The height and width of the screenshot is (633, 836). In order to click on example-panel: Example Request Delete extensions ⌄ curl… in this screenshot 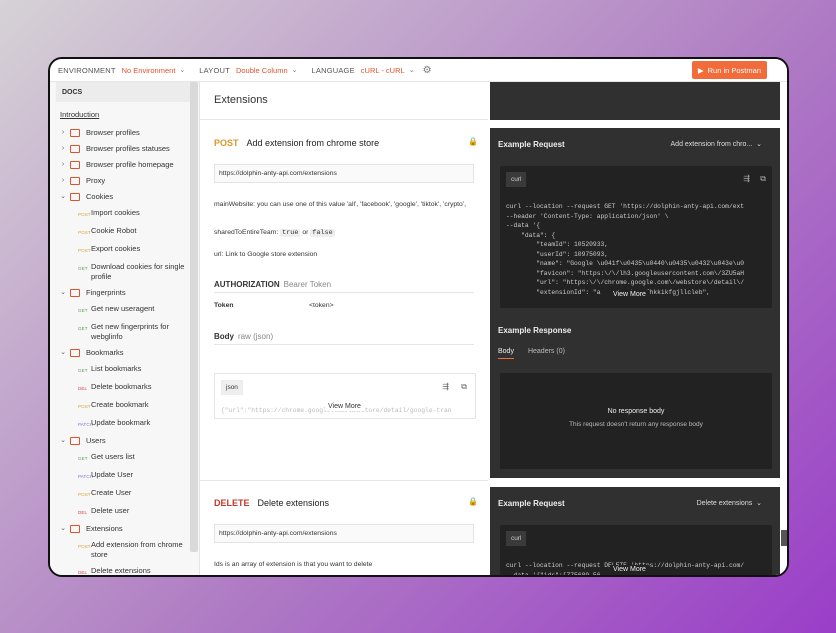, I will do `click(635, 531)`.